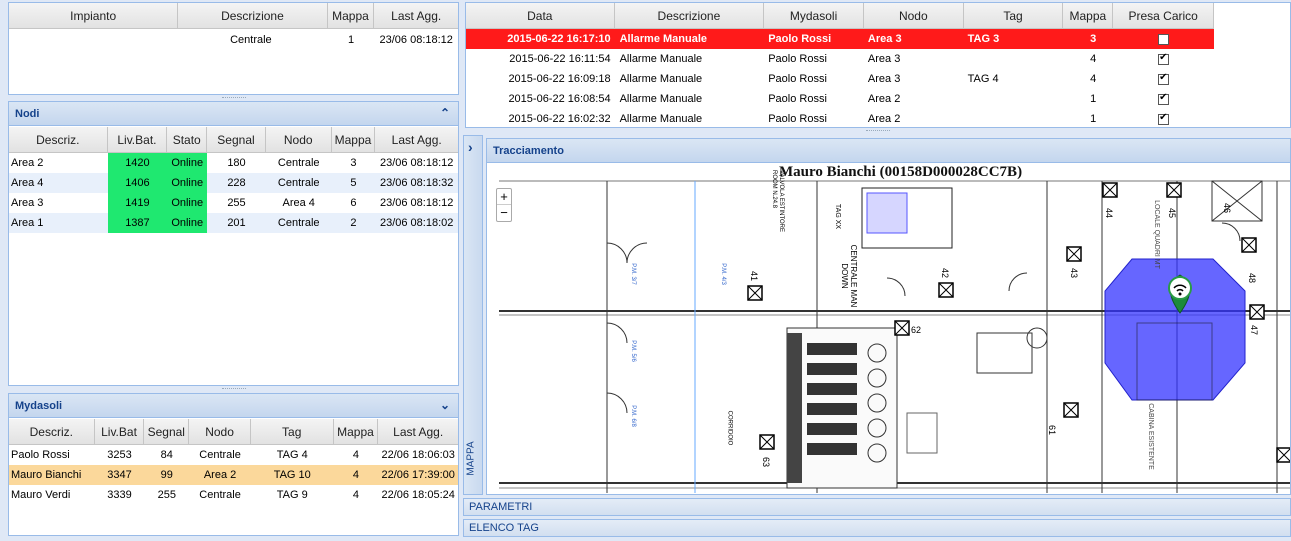 The width and height of the screenshot is (1291, 541). What do you see at coordinates (27, 203) in the screenshot?
I see `table-cell: Area 3` at bounding box center [27, 203].